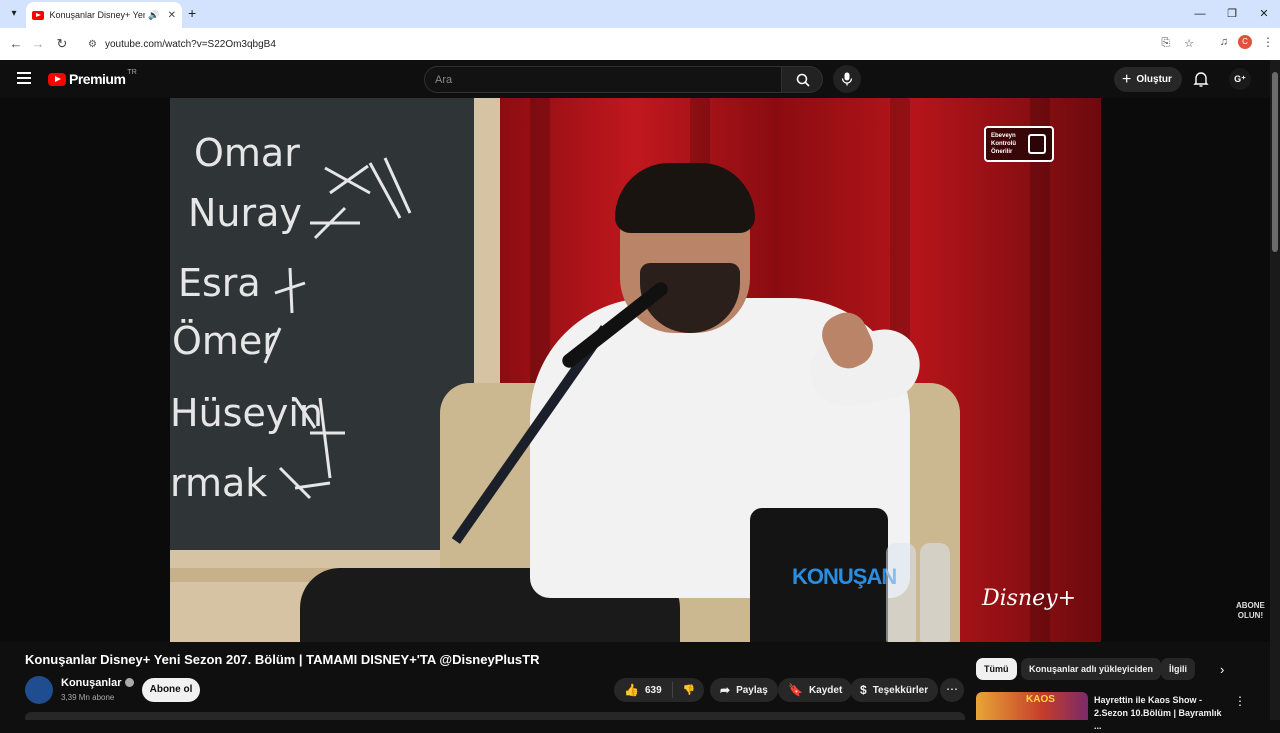 The image size is (1280, 733). What do you see at coordinates (14, 14) in the screenshot?
I see `tab-list-chevron-icon: ▾` at bounding box center [14, 14].